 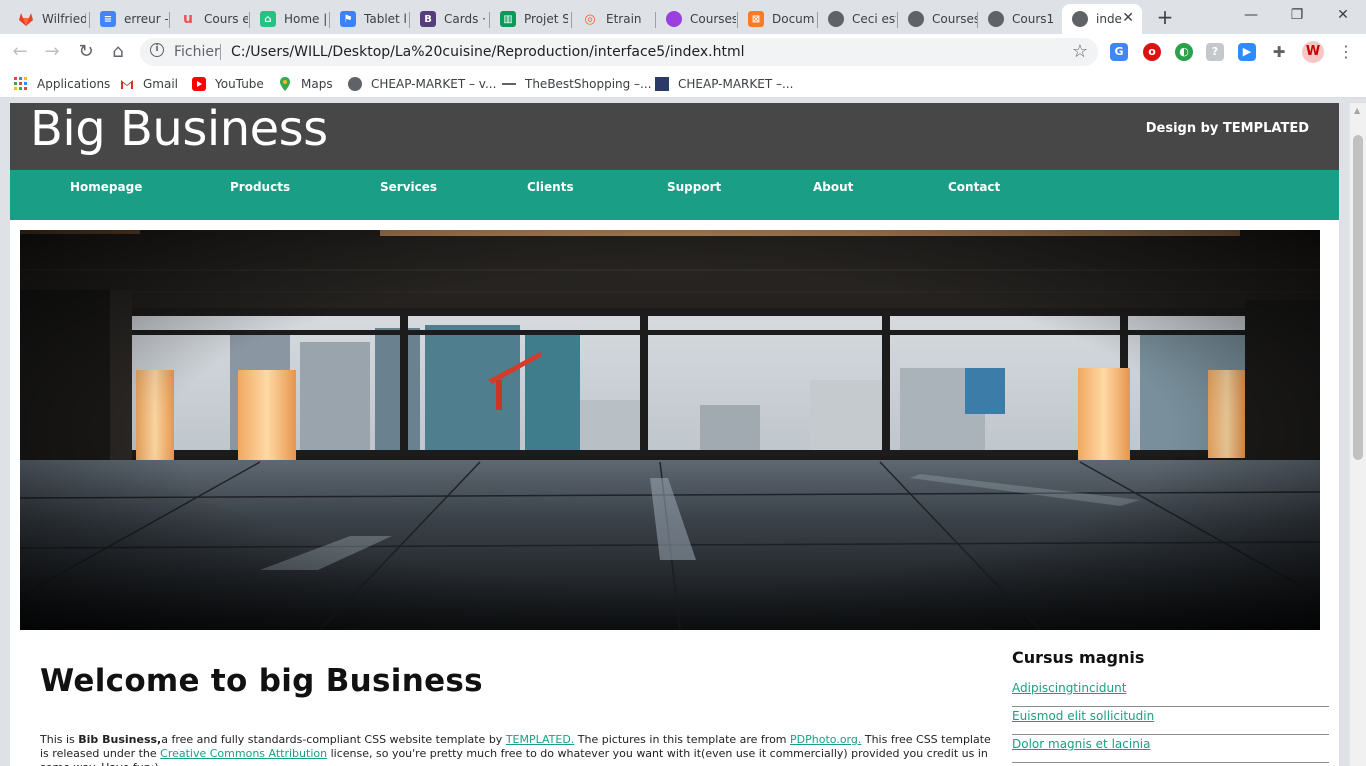 I want to click on home-app-icon: ⌂, so click(x=268, y=19).